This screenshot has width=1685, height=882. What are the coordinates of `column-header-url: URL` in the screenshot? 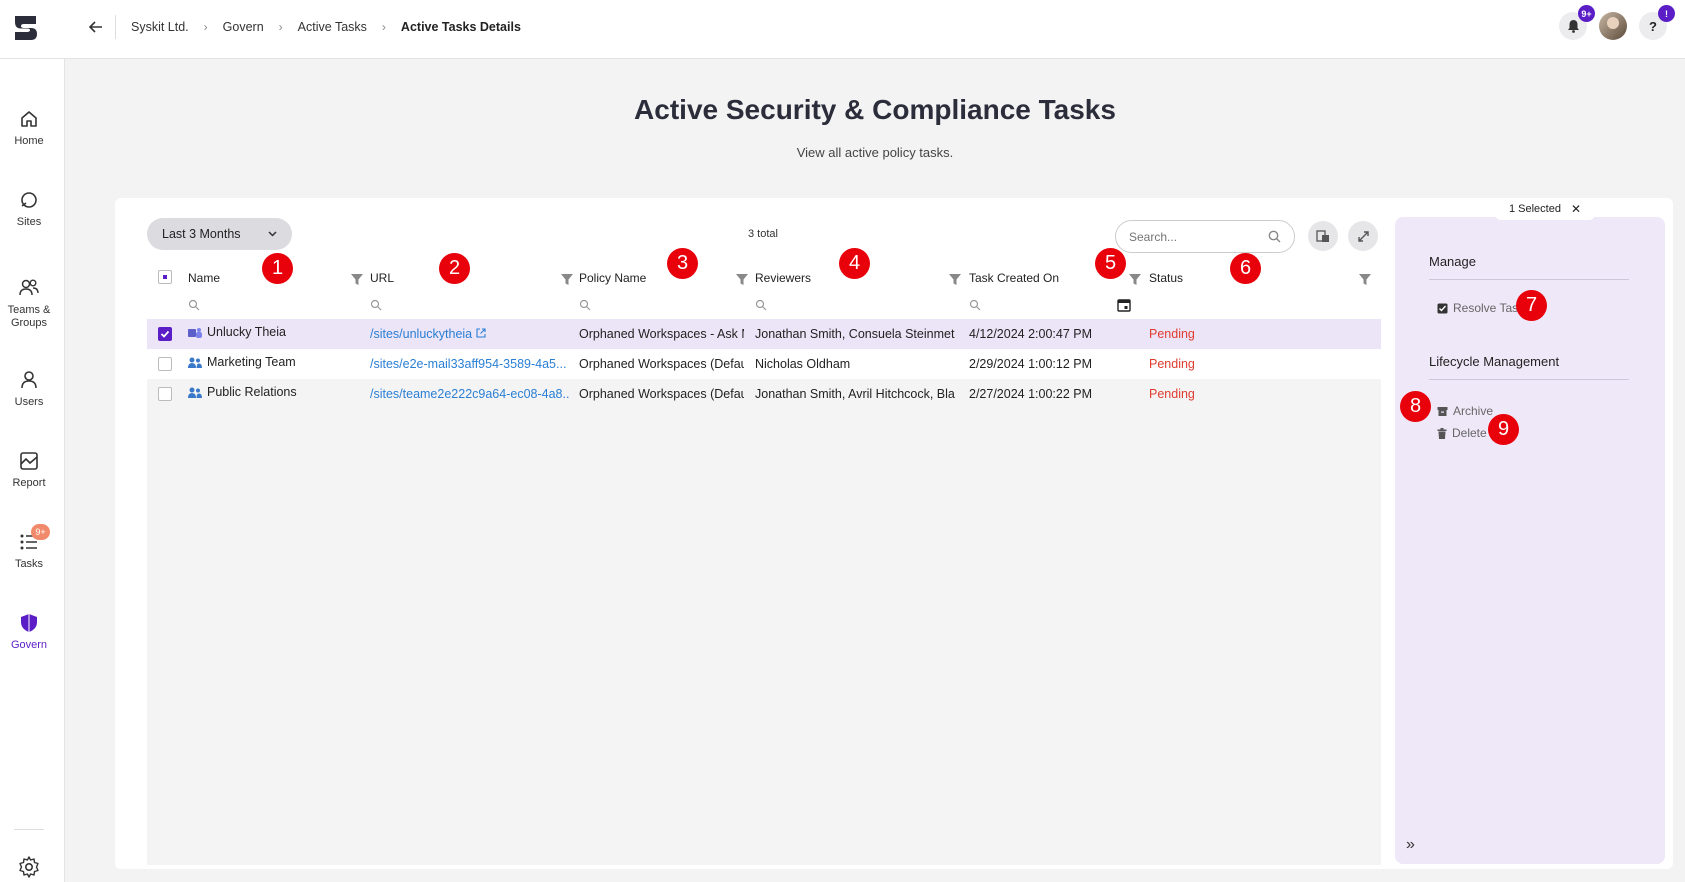 It's located at (382, 278).